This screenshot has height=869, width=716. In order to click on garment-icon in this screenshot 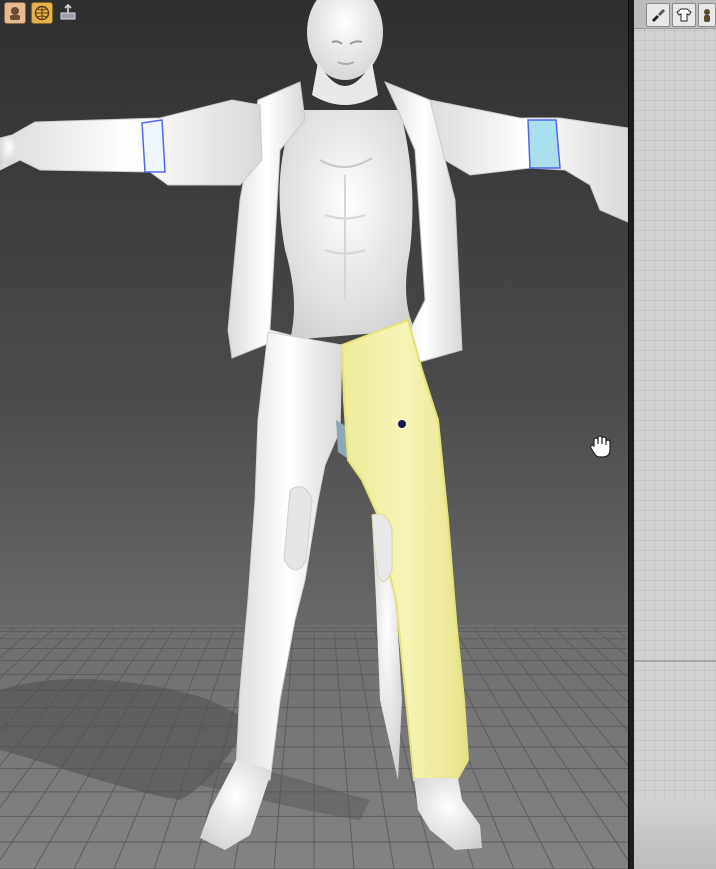, I will do `click(684, 15)`.